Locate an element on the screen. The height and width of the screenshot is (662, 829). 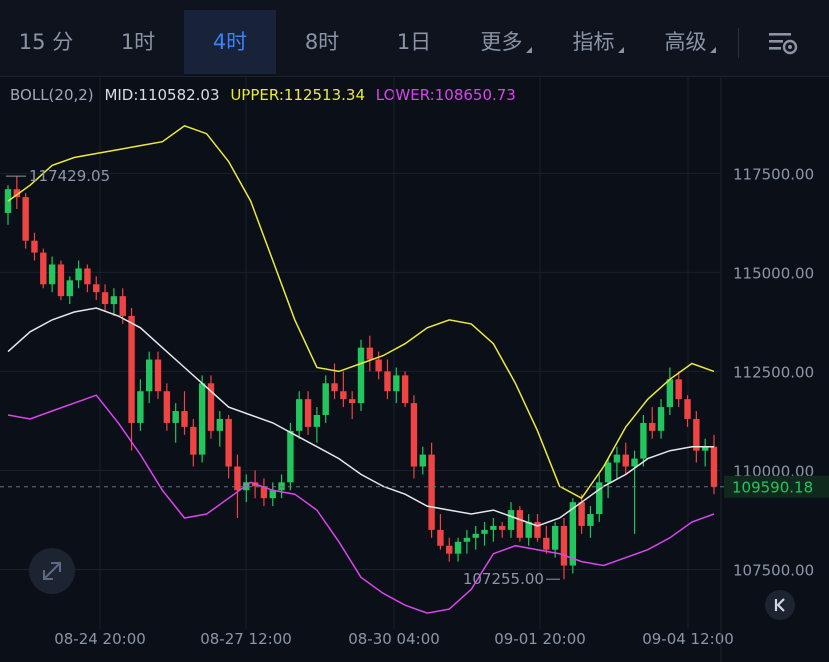
tab-1d-label: 1日 is located at coordinates (414, 42).